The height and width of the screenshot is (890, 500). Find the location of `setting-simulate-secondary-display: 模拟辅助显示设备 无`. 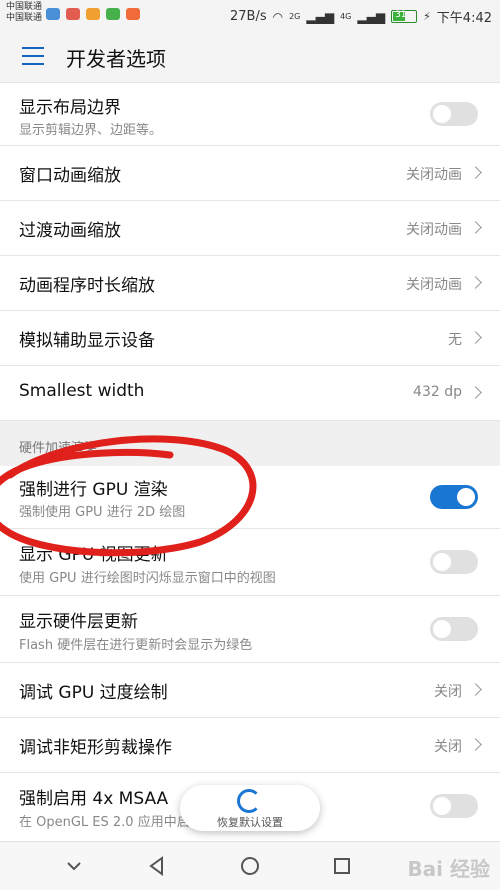

setting-simulate-secondary-display: 模拟辅助显示设备 无 is located at coordinates (250, 338).